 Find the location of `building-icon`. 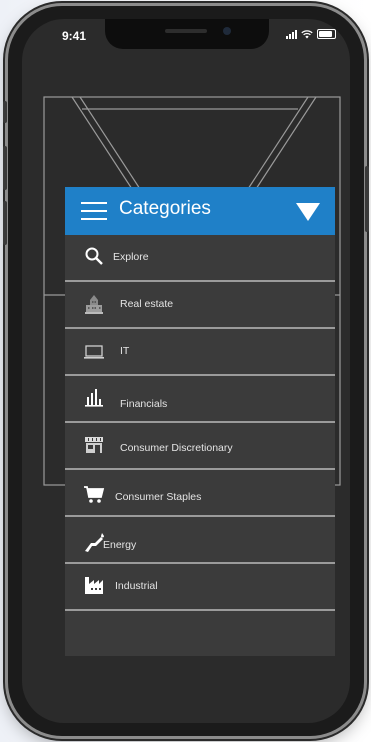

building-icon is located at coordinates (94, 304).